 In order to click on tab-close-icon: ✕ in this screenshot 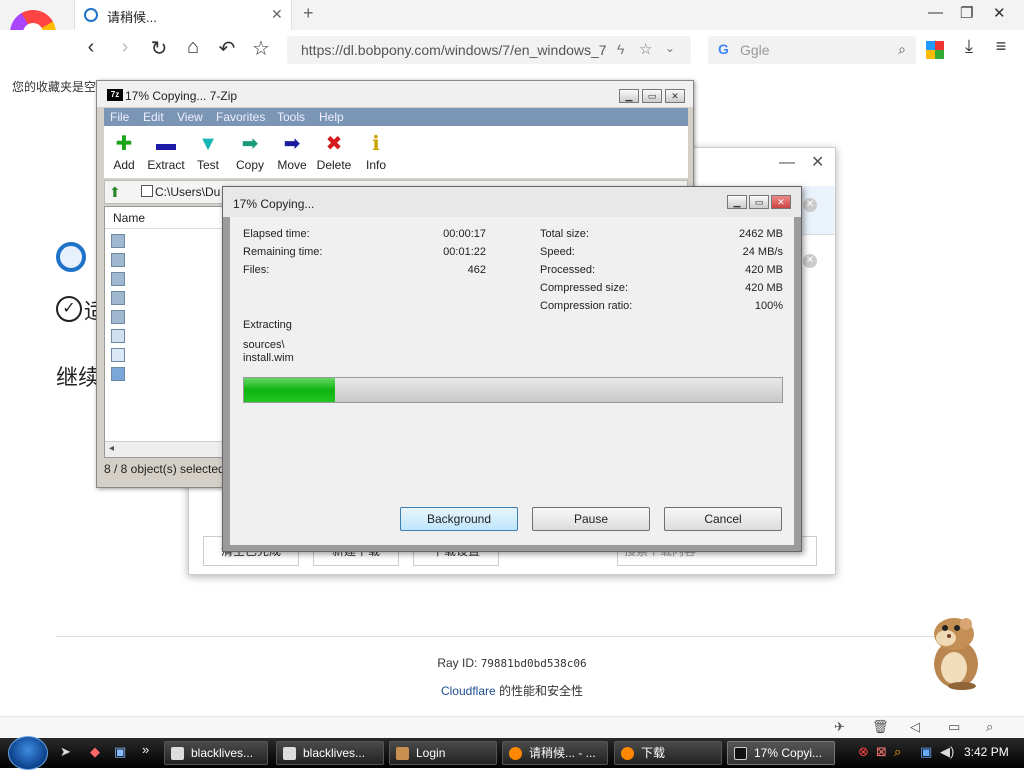, I will do `click(277, 14)`.